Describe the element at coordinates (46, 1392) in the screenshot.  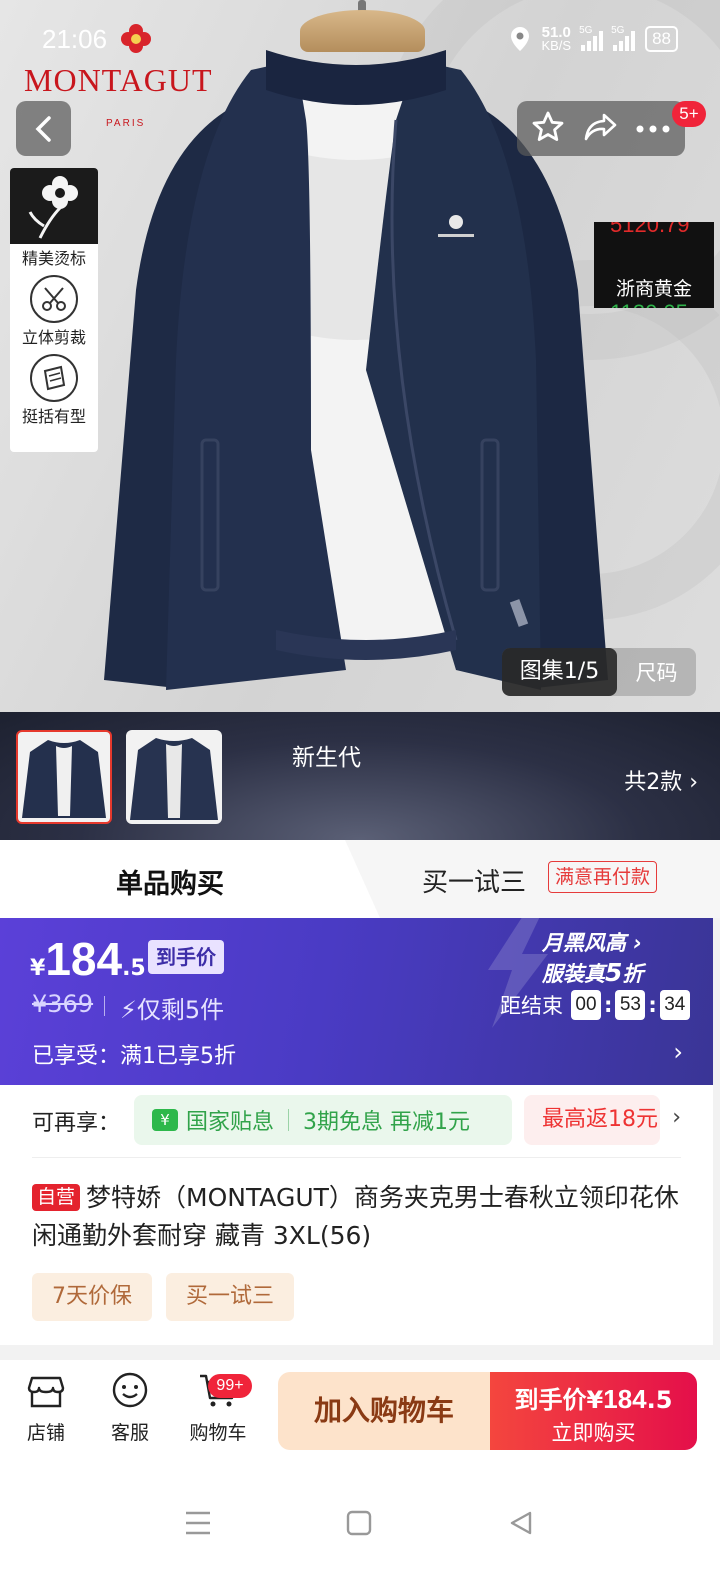
I see `store-icon` at that location.